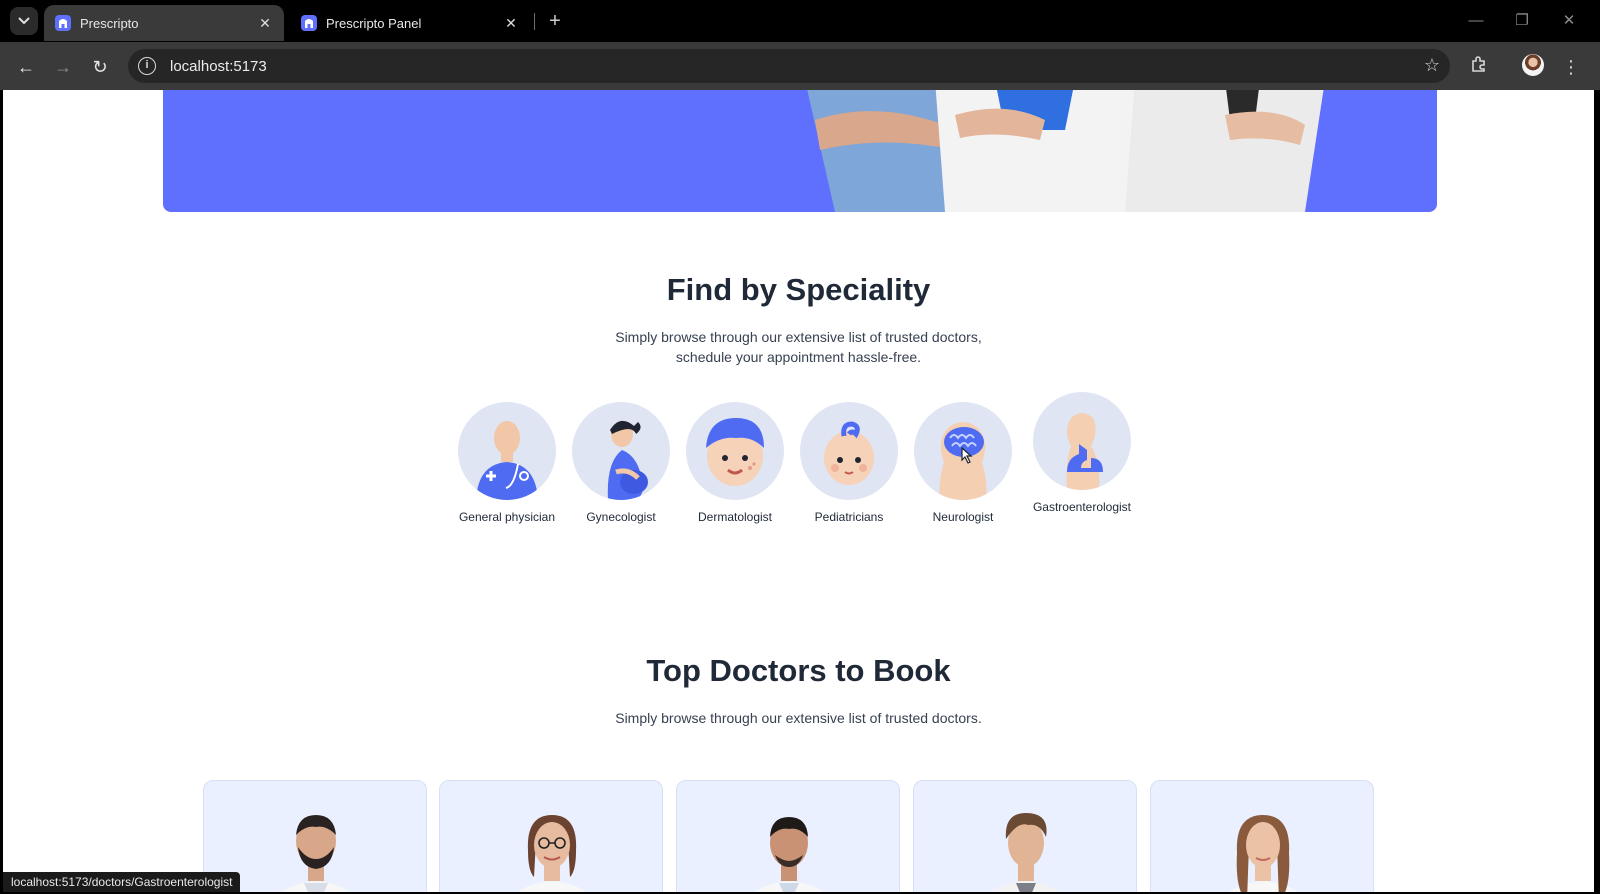 The image size is (1600, 894). Describe the element at coordinates (849, 453) in the screenshot. I see `pediatrician-icon` at that location.